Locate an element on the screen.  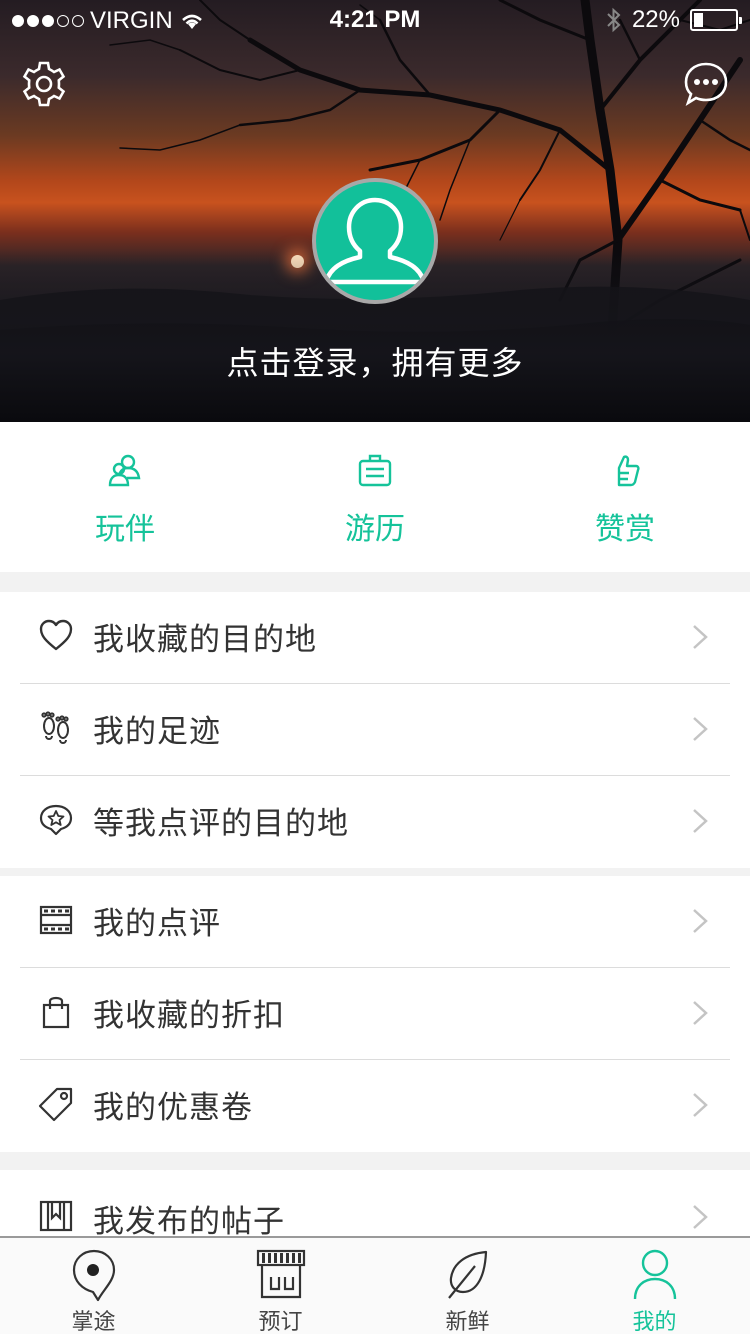
quick-travels: 游历 is located at coordinates (375, 497).